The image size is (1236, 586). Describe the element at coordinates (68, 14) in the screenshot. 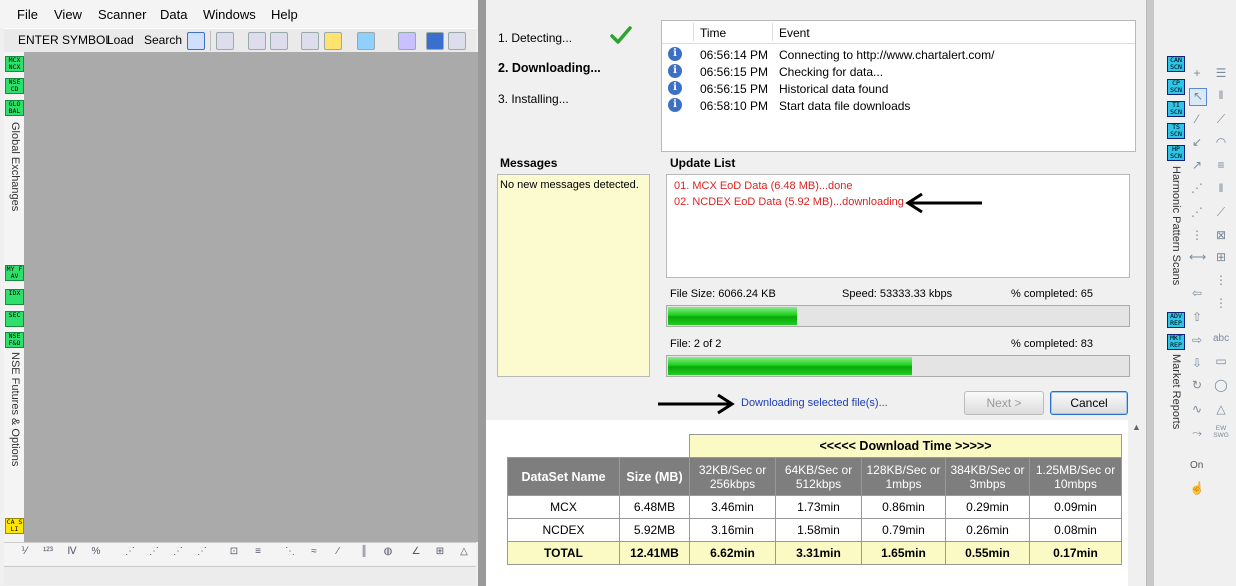

I see `menu-view: View` at that location.